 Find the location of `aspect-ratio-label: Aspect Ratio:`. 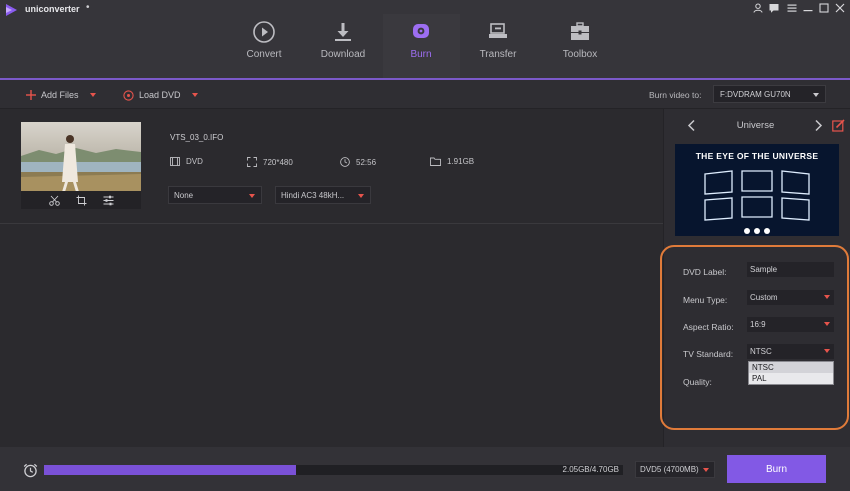

aspect-ratio-label: Aspect Ratio: is located at coordinates (708, 327).